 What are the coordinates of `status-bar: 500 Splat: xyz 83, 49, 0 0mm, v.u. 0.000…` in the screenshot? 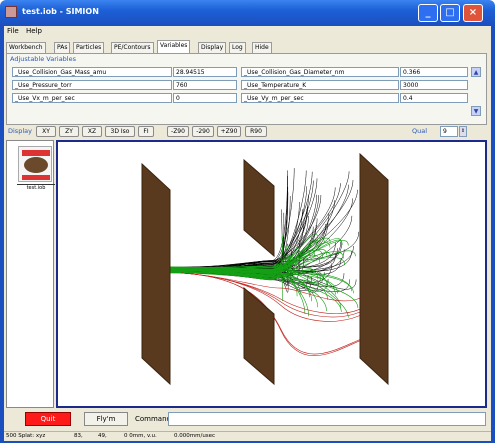 It's located at (247, 436).